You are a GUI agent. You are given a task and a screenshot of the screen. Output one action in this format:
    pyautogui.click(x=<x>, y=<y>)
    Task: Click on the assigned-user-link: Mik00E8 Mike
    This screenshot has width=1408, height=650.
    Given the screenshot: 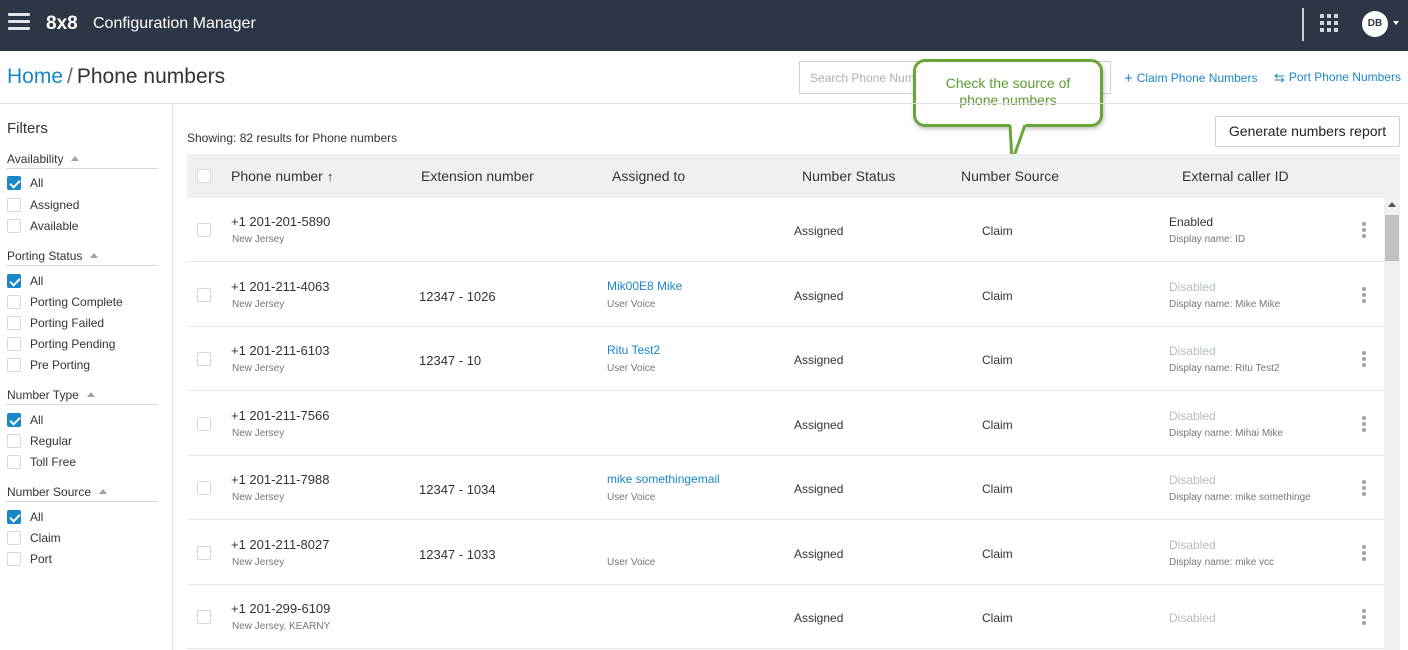 What is the action you would take?
    pyautogui.click(x=644, y=286)
    